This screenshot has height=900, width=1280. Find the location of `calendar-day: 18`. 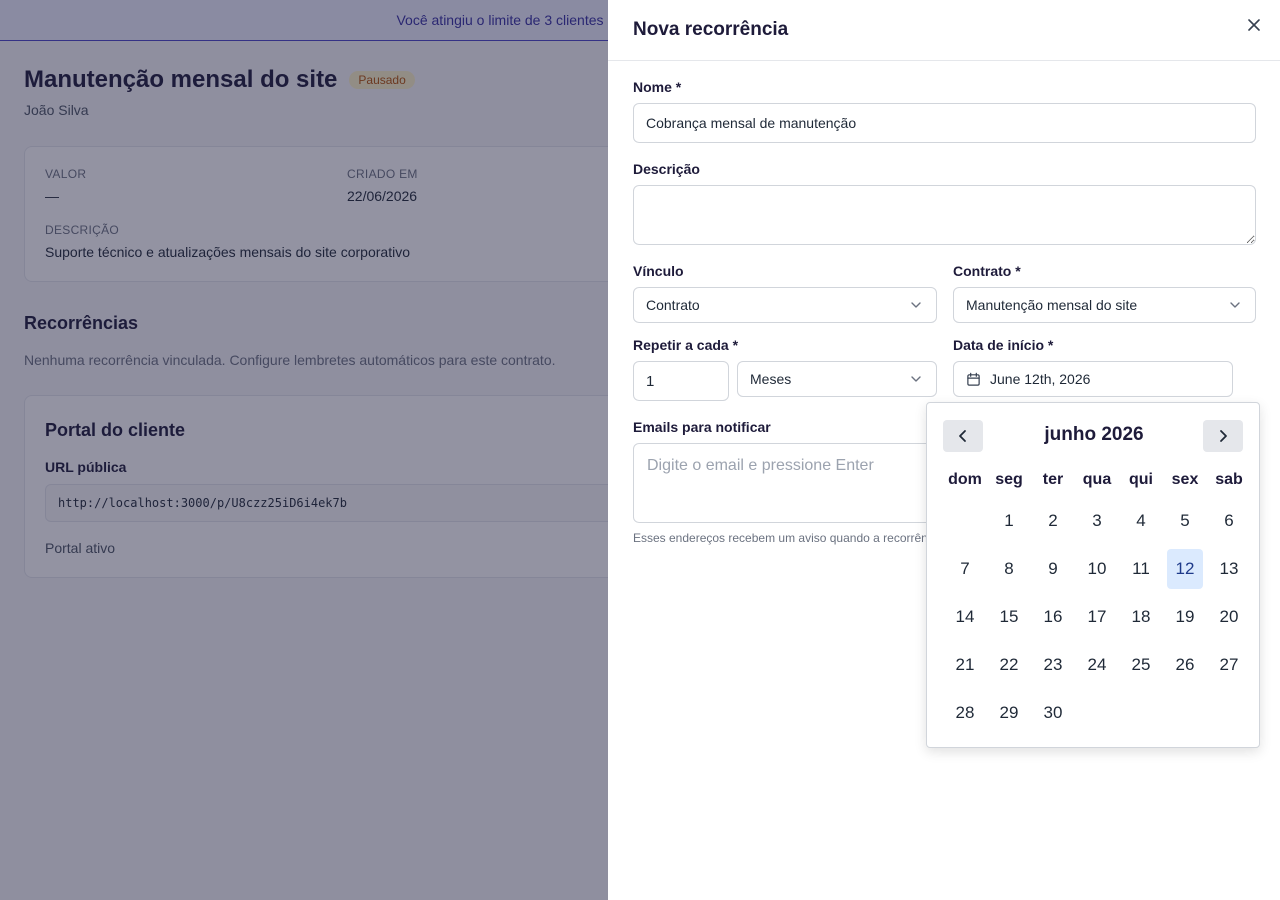

calendar-day: 18 is located at coordinates (1141, 617).